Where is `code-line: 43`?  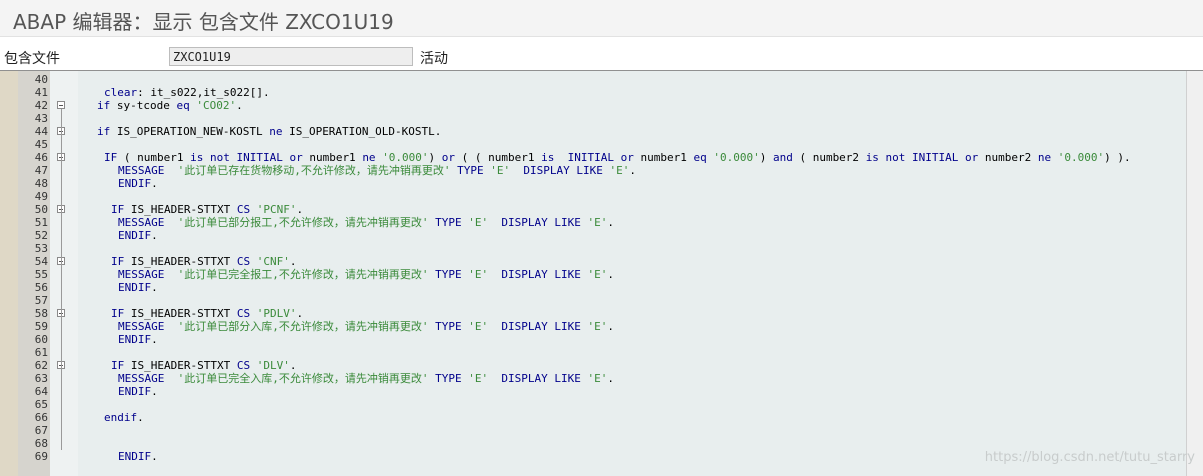 code-line: 43 is located at coordinates (593, 118).